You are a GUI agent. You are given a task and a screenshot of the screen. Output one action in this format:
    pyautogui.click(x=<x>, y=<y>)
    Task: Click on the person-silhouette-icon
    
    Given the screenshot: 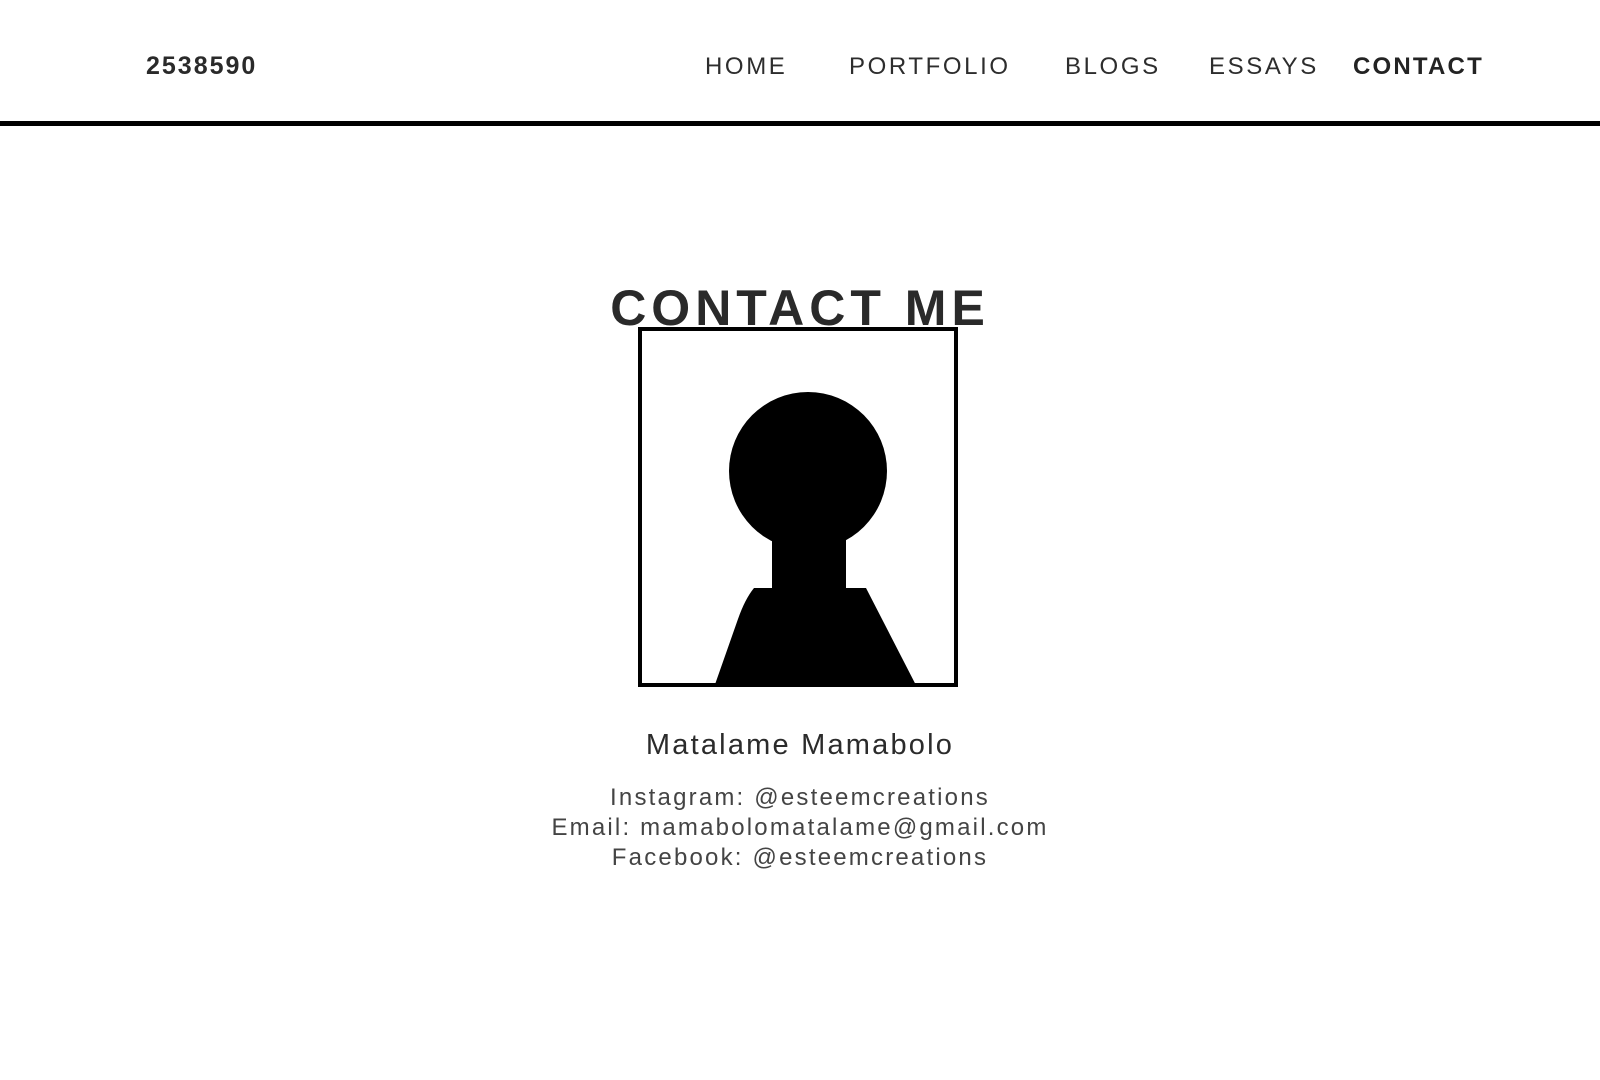 What is the action you would take?
    pyautogui.click(x=815, y=537)
    